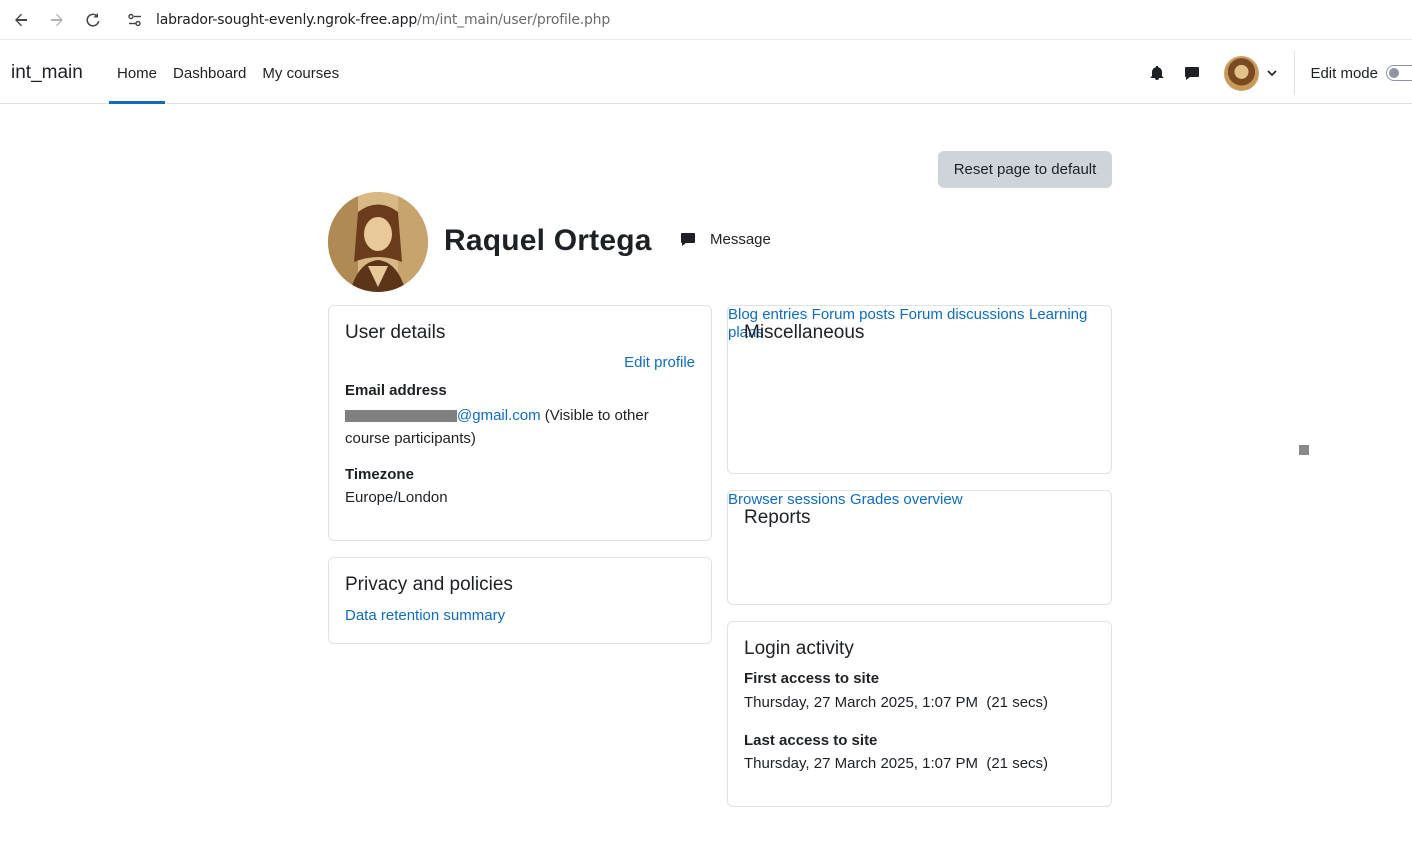 Image resolution: width=1412 pixels, height=842 pixels. I want to click on edit-profile-link: Edit profile, so click(659, 362).